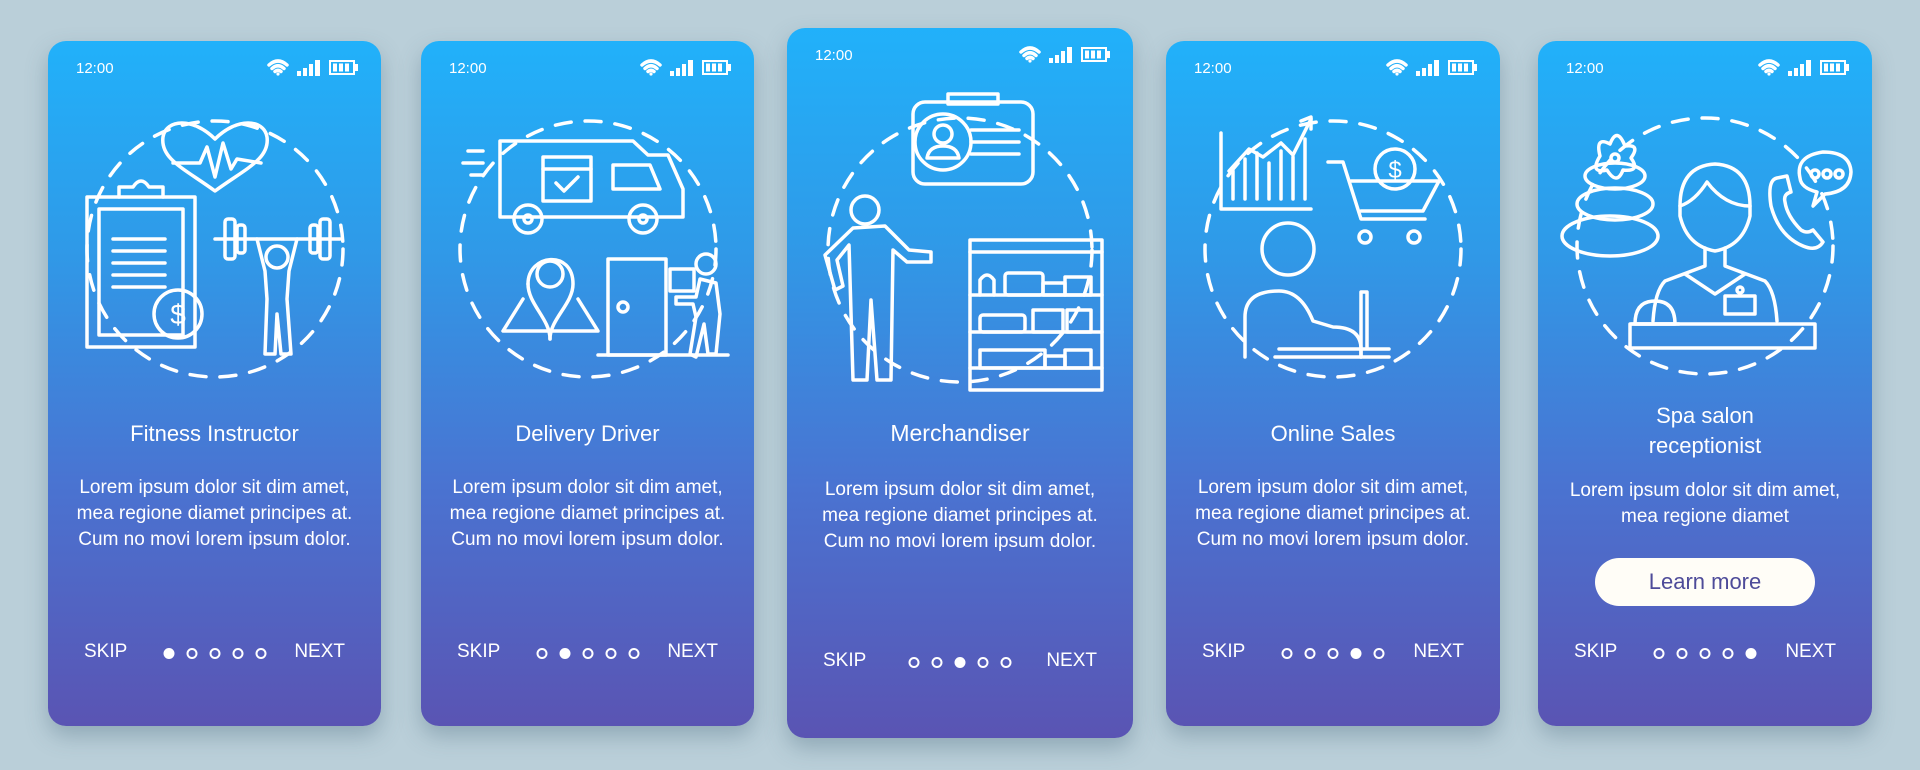 Image resolution: width=1920 pixels, height=770 pixels. I want to click on page-dot-4-active, so click(1356, 653).